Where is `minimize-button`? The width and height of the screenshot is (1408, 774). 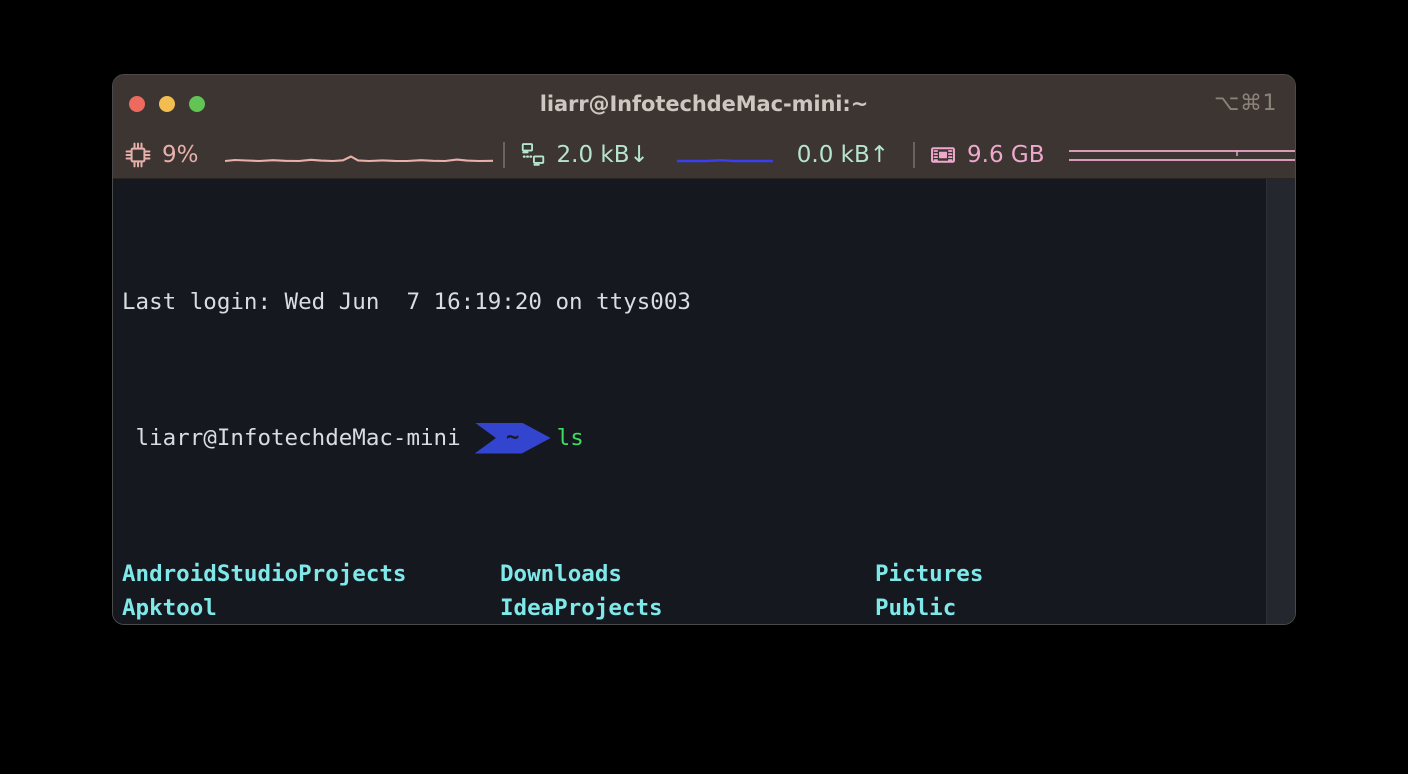
minimize-button is located at coordinates (167, 103).